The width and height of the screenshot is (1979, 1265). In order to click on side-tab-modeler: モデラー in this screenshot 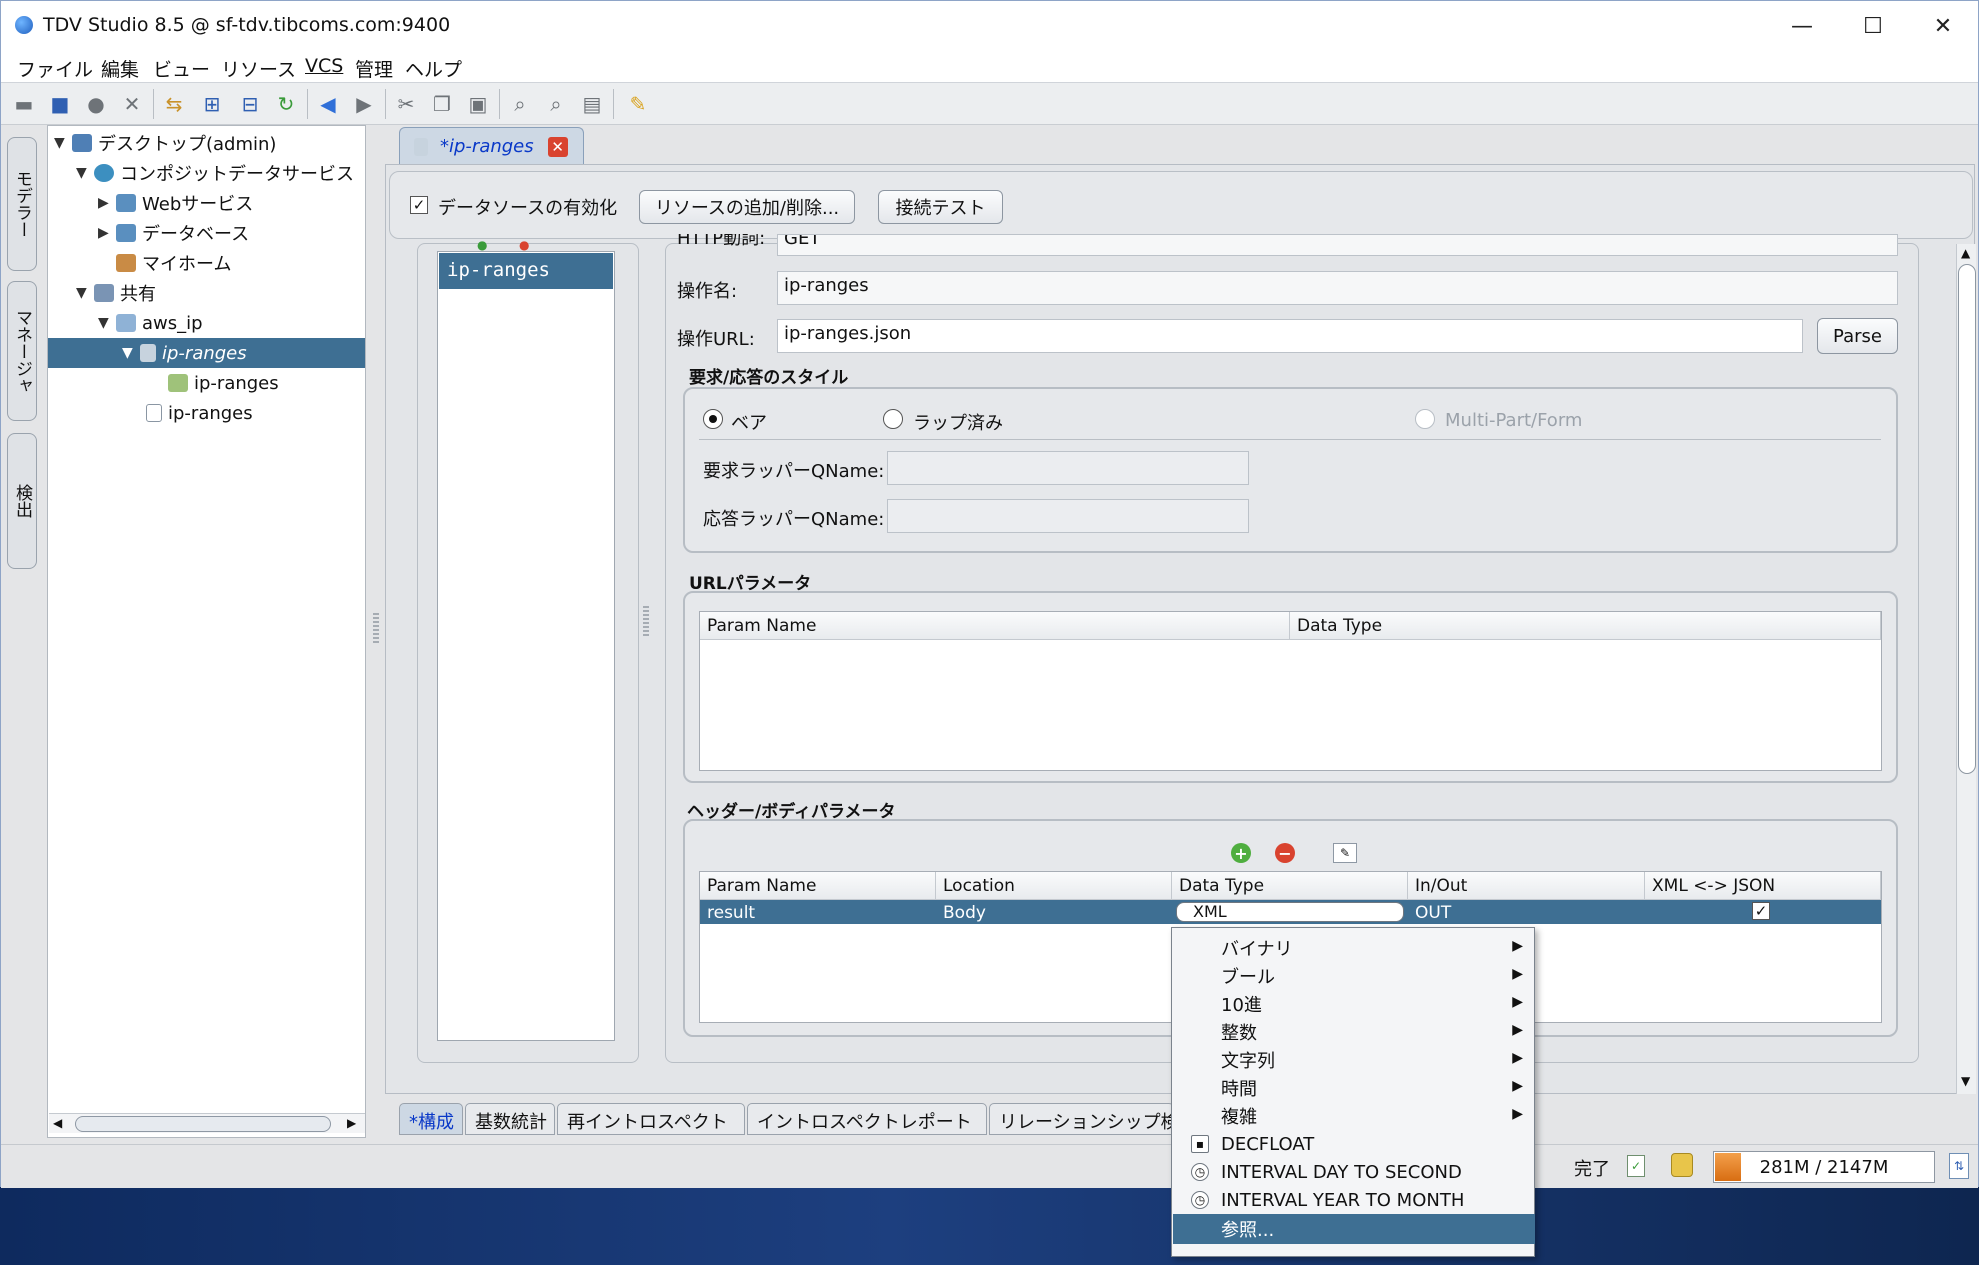, I will do `click(22, 204)`.